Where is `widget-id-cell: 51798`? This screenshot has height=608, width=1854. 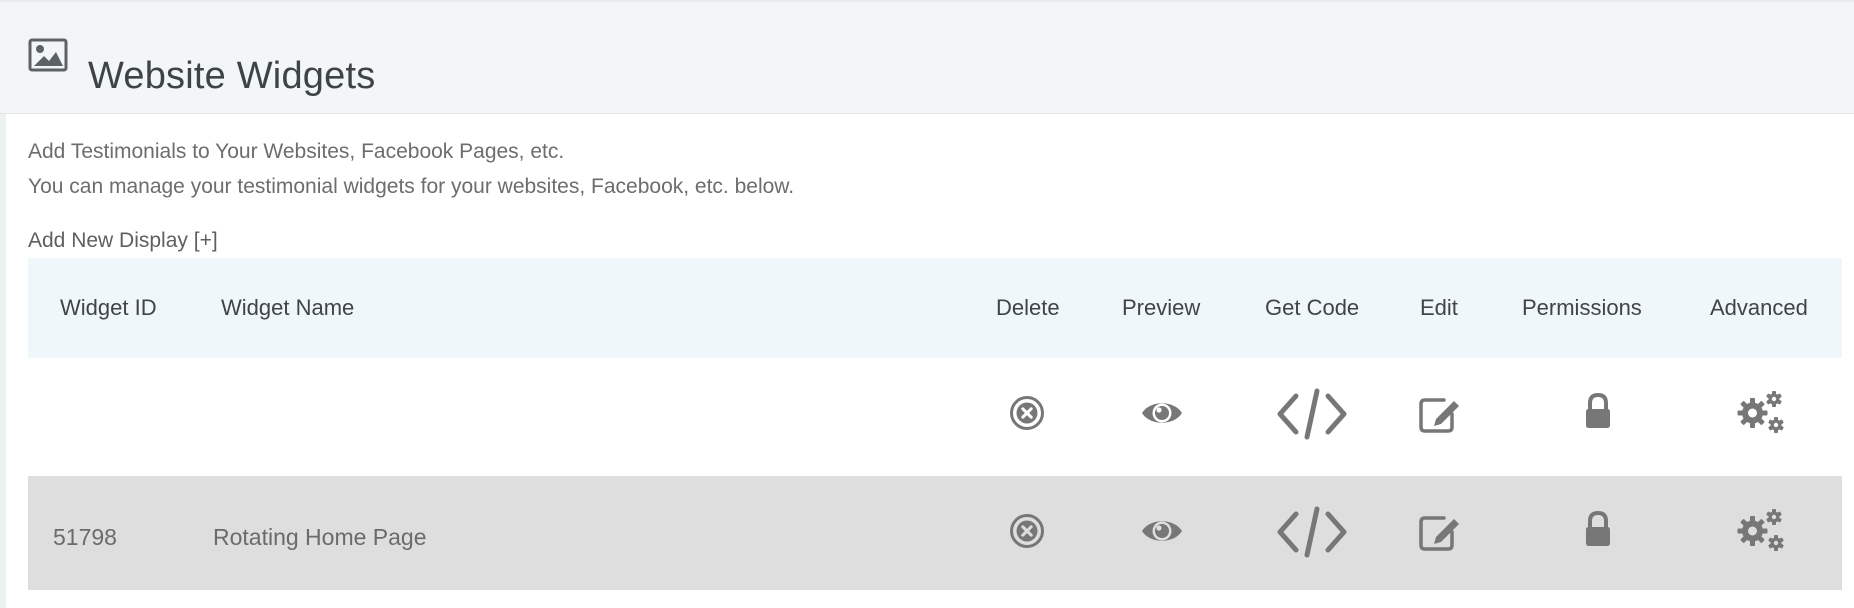
widget-id-cell: 51798 is located at coordinates (85, 537).